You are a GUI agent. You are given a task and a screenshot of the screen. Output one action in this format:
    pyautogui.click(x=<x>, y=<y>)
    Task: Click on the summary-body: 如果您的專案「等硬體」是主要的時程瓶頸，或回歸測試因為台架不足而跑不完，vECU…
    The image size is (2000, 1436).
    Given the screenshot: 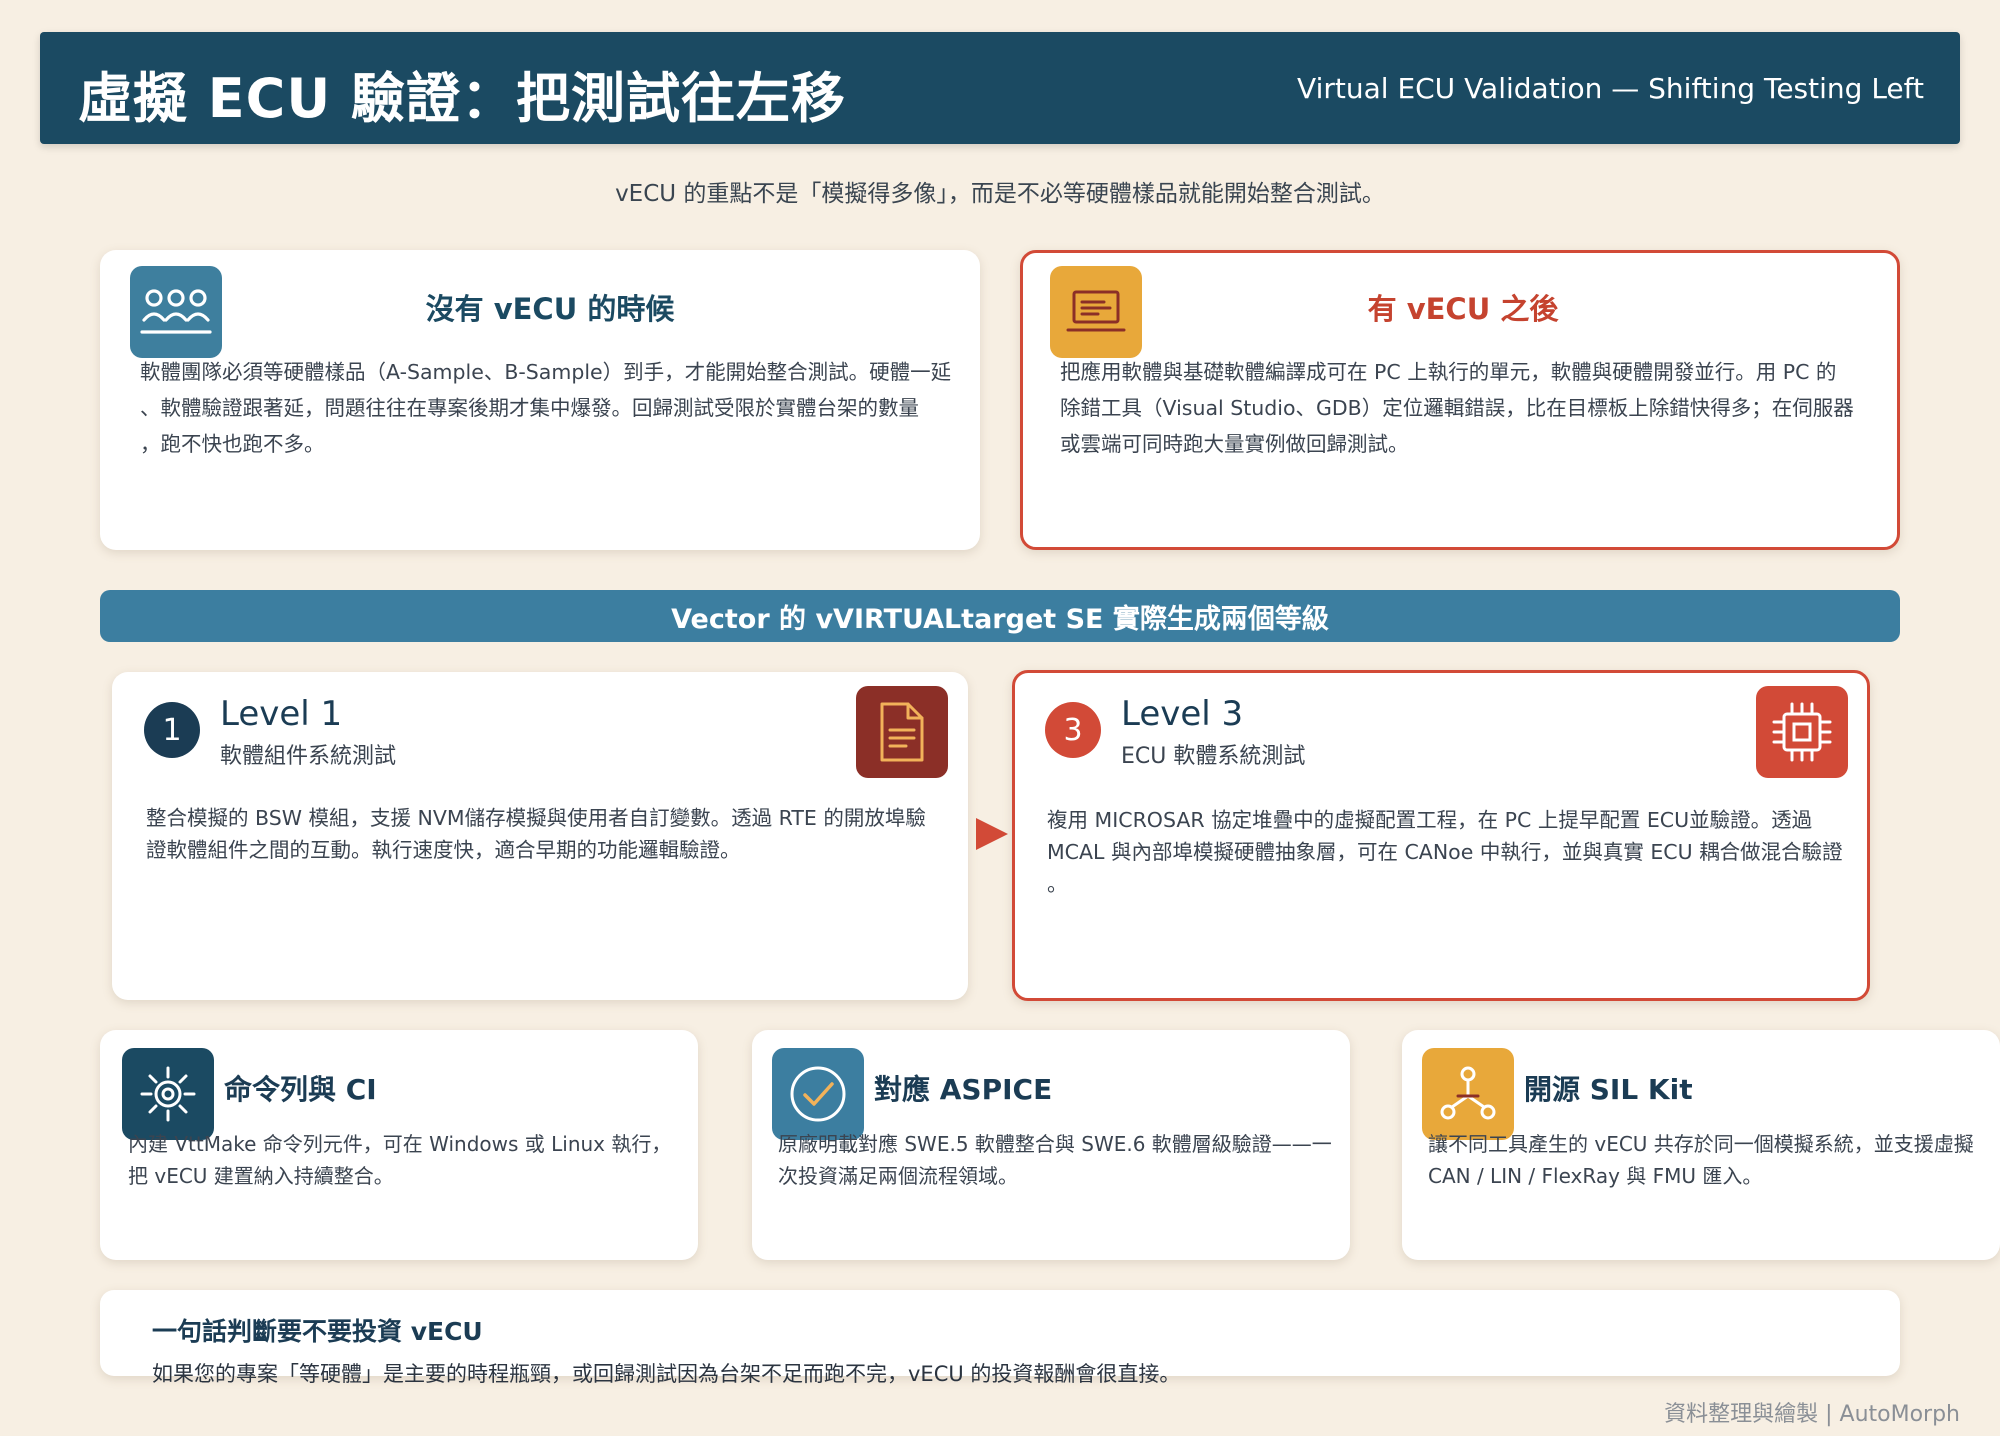 What is the action you would take?
    pyautogui.click(x=666, y=1374)
    